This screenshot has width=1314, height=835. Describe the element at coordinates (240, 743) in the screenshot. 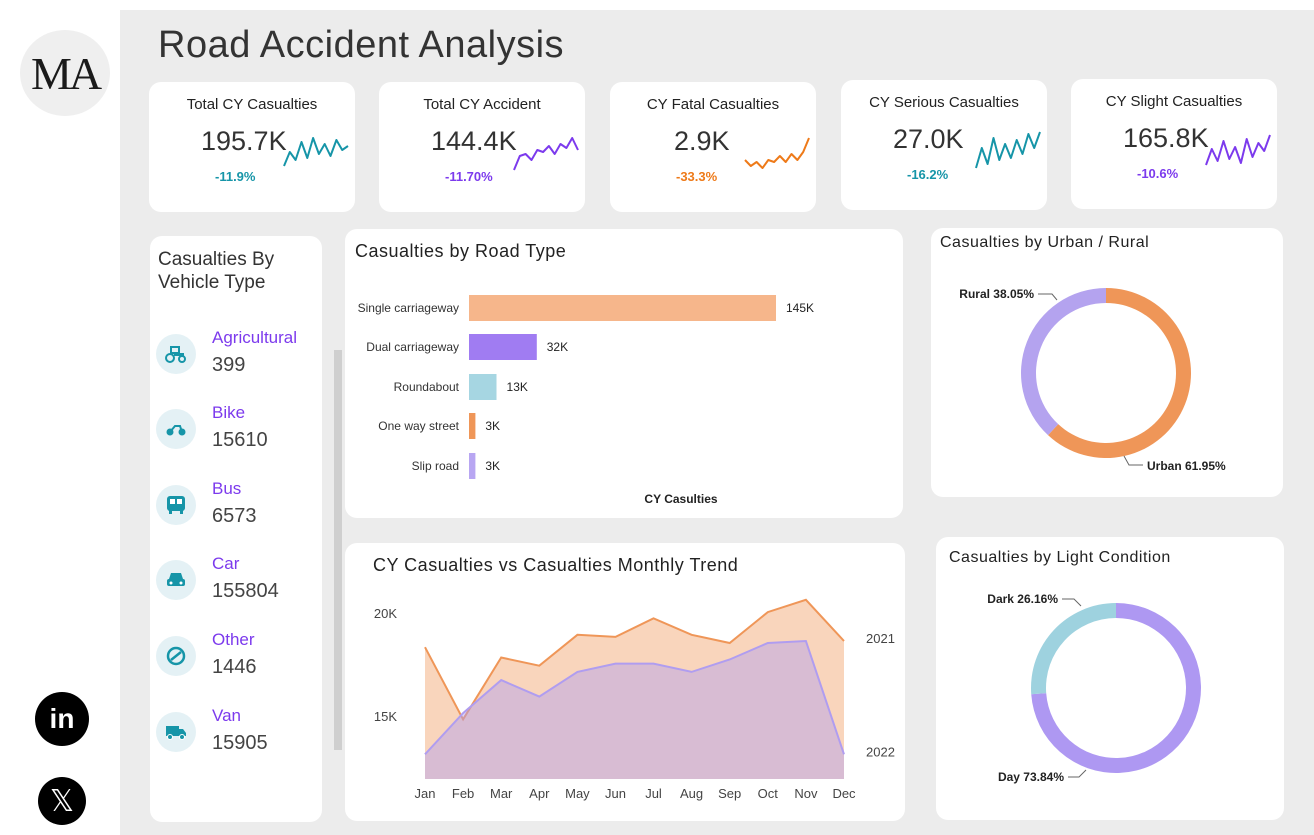

I see `vehicle-value: 15905` at that location.